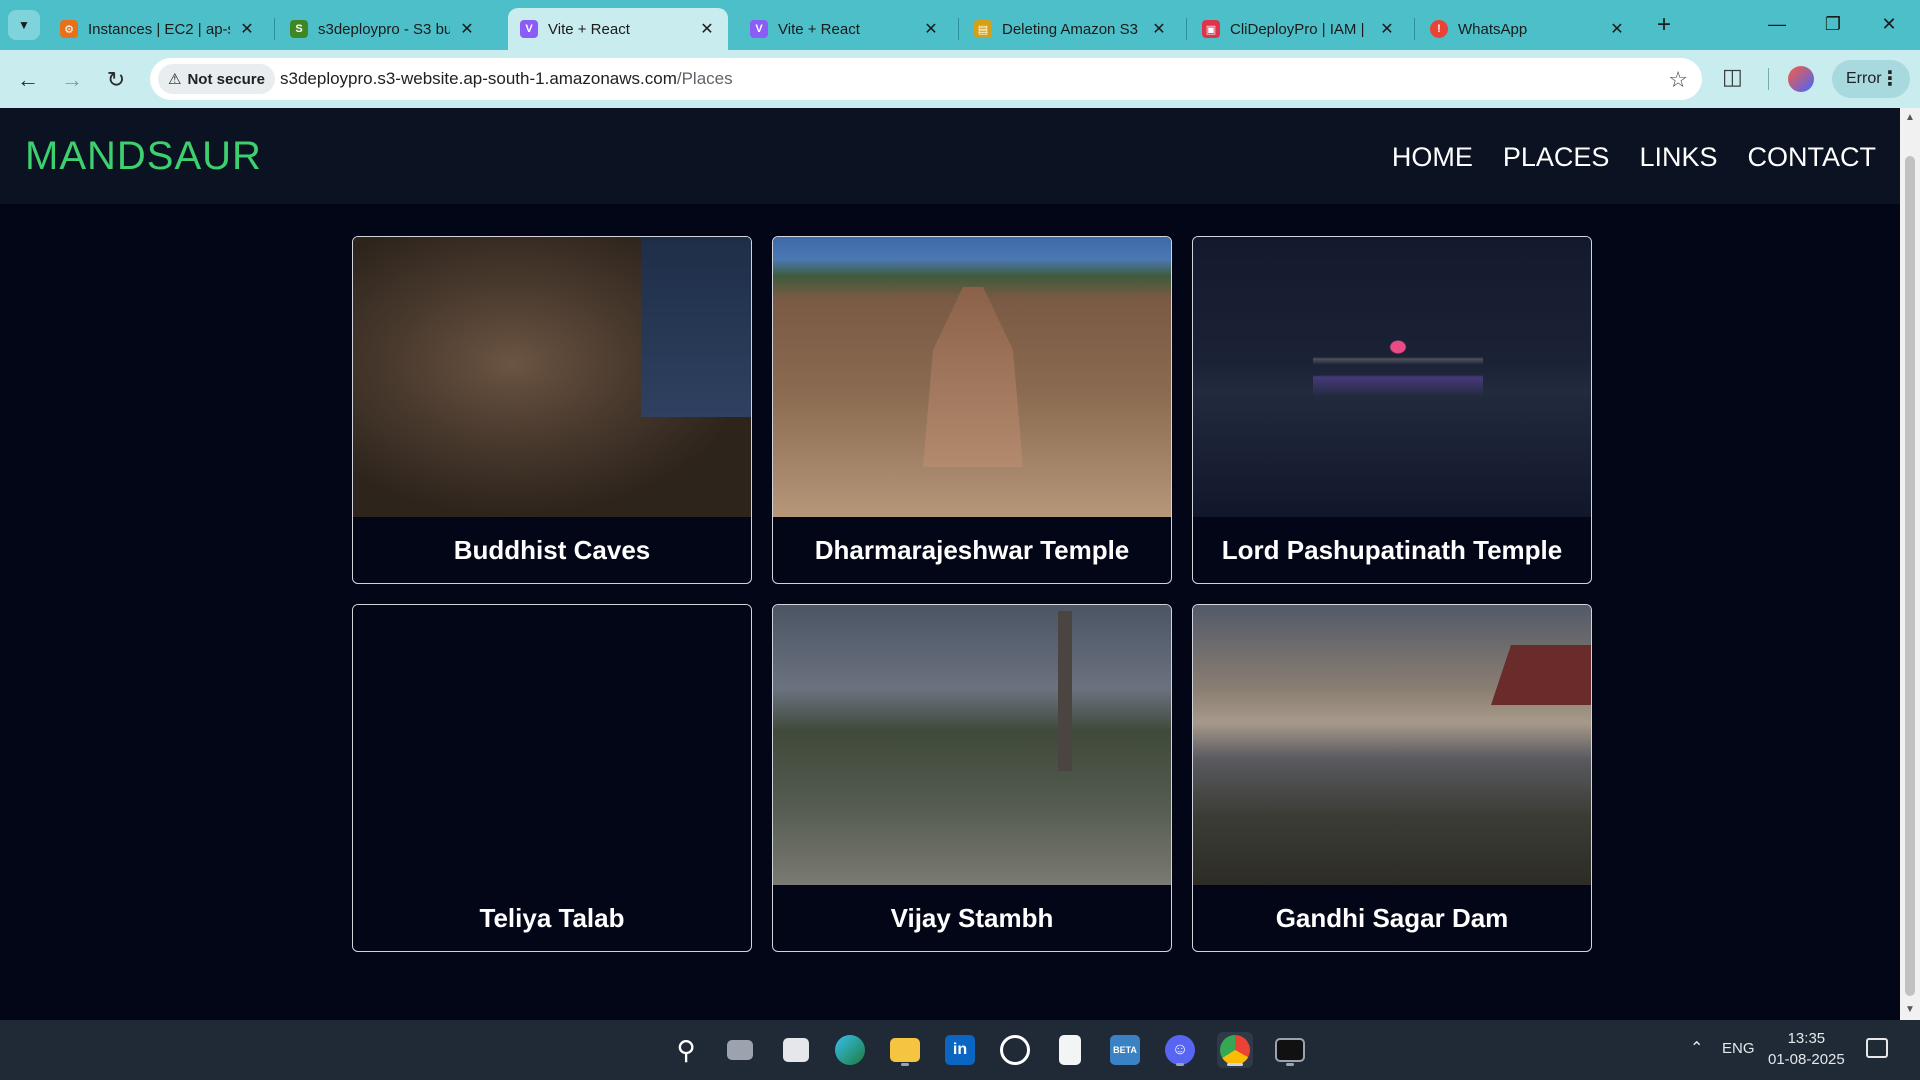 The height and width of the screenshot is (1080, 1920). I want to click on linkedin-icon: in, so click(960, 1050).